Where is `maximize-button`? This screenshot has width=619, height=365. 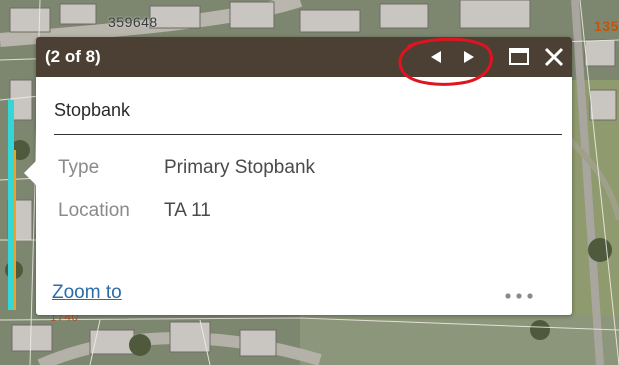
maximize-button is located at coordinates (519, 57).